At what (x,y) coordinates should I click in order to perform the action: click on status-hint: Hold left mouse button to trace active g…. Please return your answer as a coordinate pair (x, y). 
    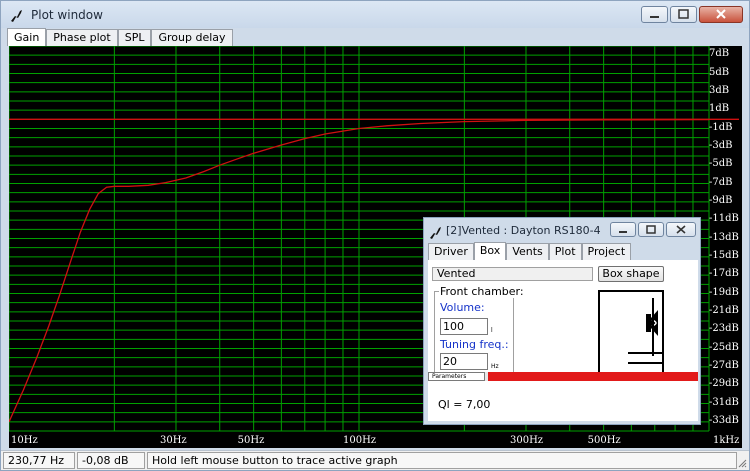
    Looking at the image, I should click on (442, 460).